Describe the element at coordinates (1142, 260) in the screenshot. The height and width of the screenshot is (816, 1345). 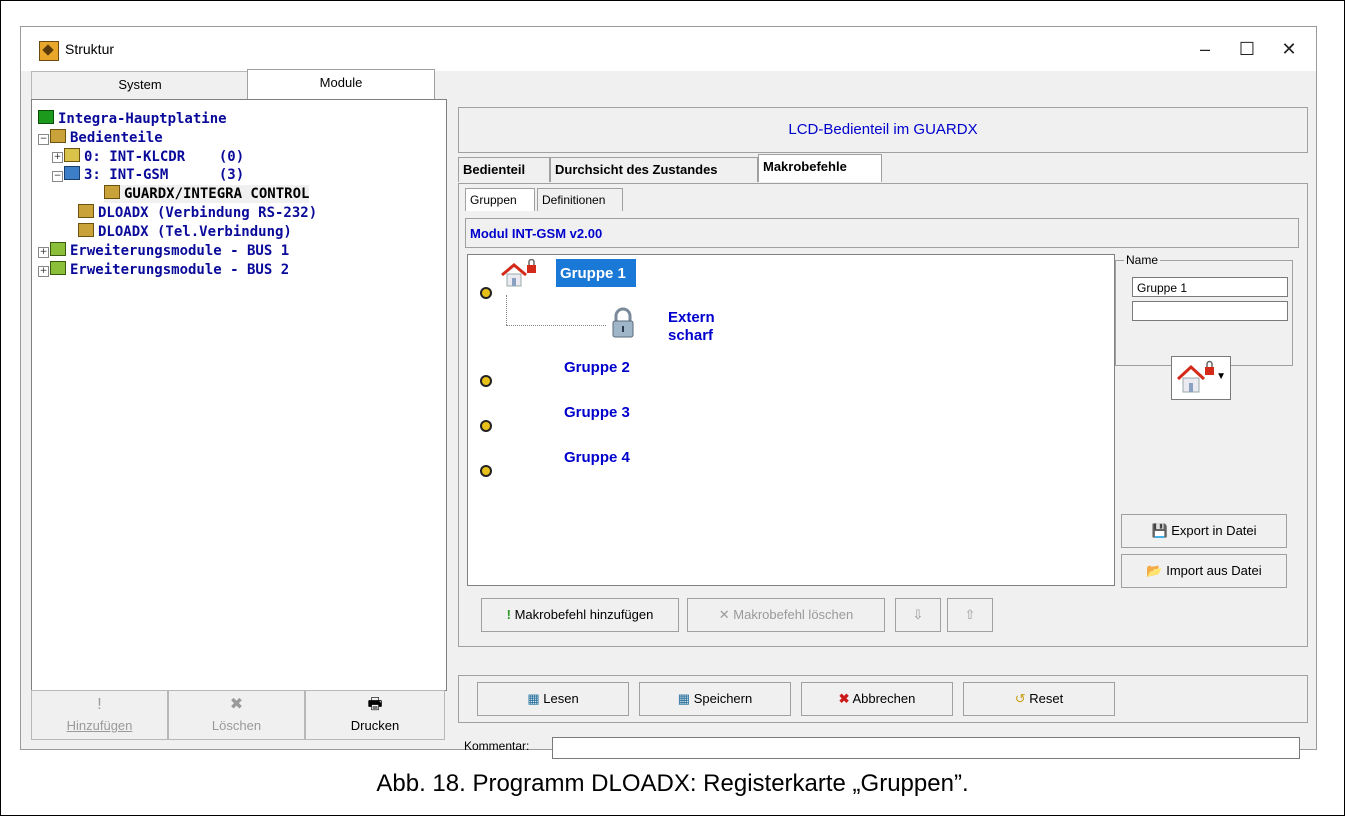
I see `name-legend: Name` at that location.